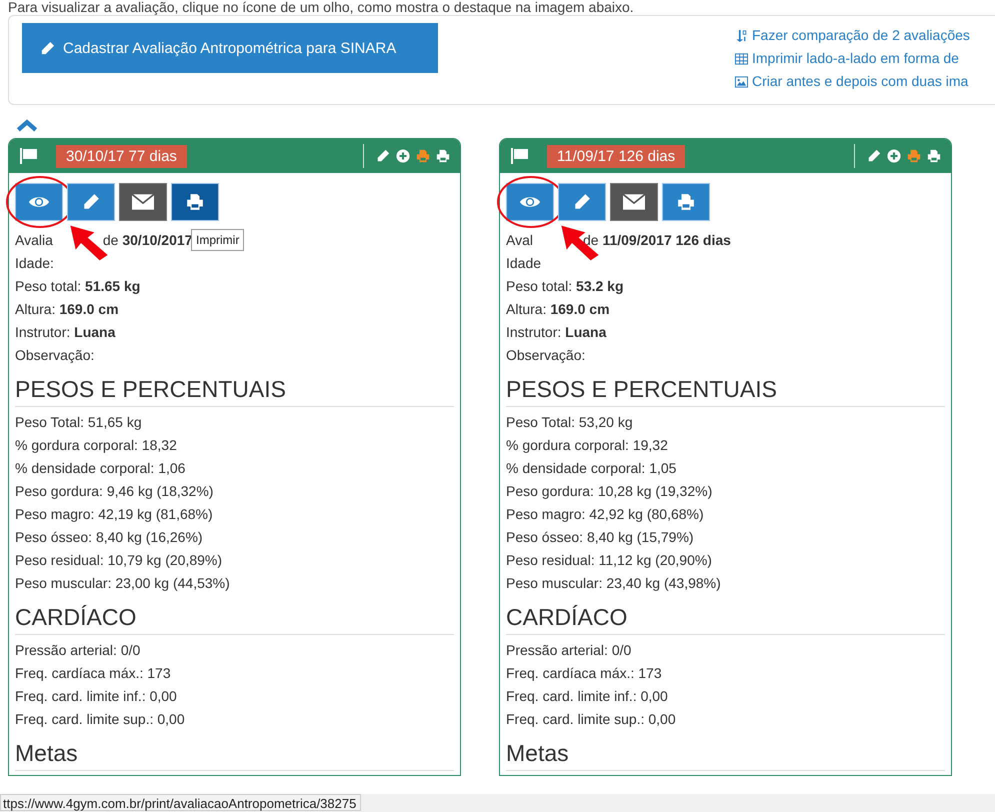  What do you see at coordinates (609, 560) in the screenshot?
I see `measure-text: Peso residual: 11,12 kg (20,90%)` at bounding box center [609, 560].